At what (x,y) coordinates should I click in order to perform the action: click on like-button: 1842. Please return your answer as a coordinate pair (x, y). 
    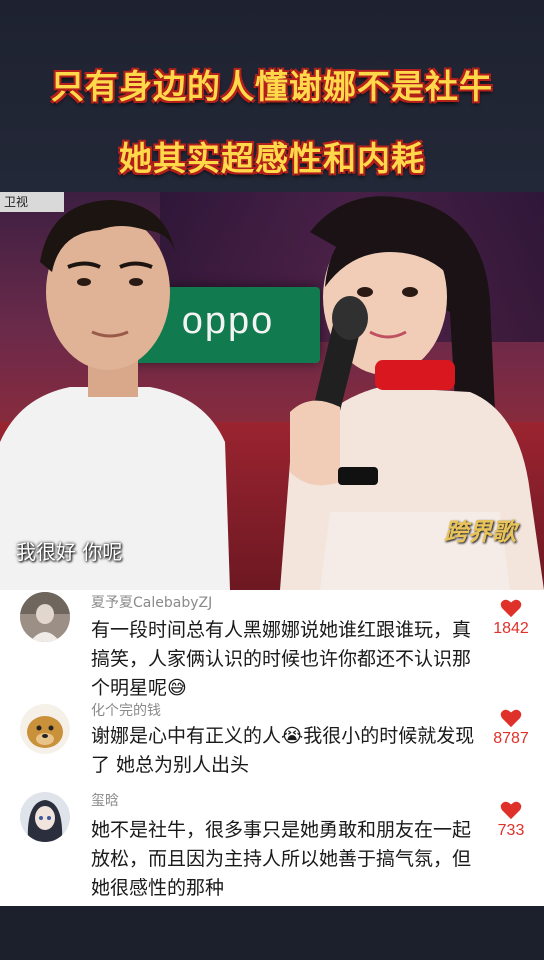
    Looking at the image, I should click on (511, 618).